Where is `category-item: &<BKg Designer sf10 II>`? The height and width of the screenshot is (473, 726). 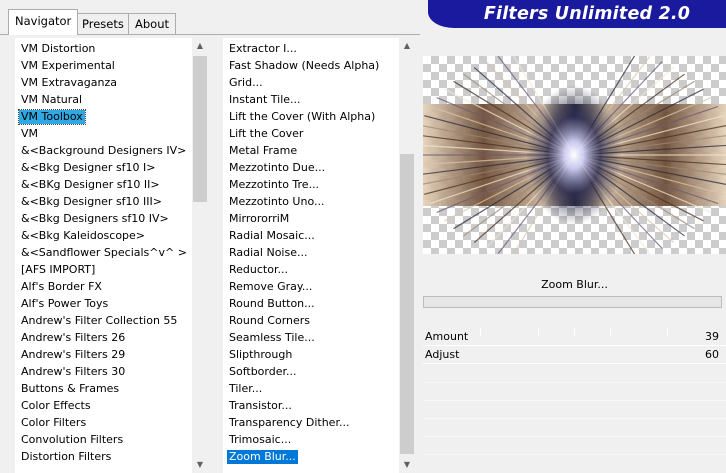 category-item: &<BKg Designer sf10 II> is located at coordinates (103, 184).